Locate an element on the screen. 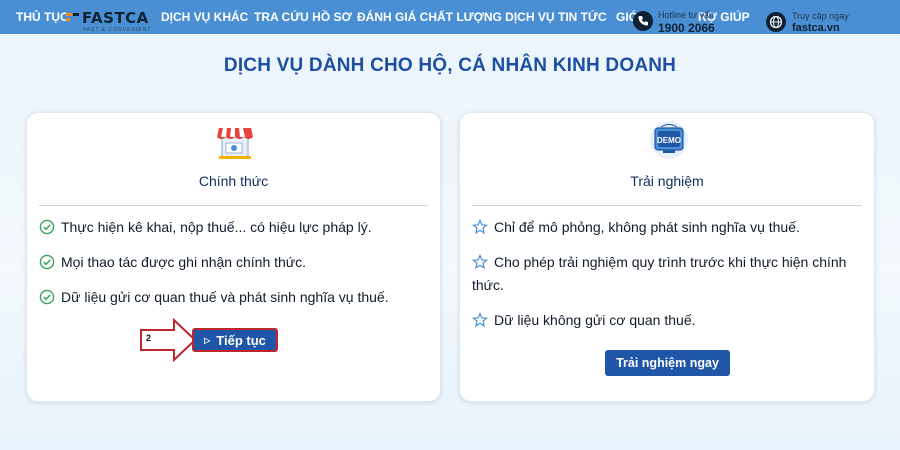 This screenshot has height=450, width=900. hotline-number: 1900 2066 is located at coordinates (686, 28).